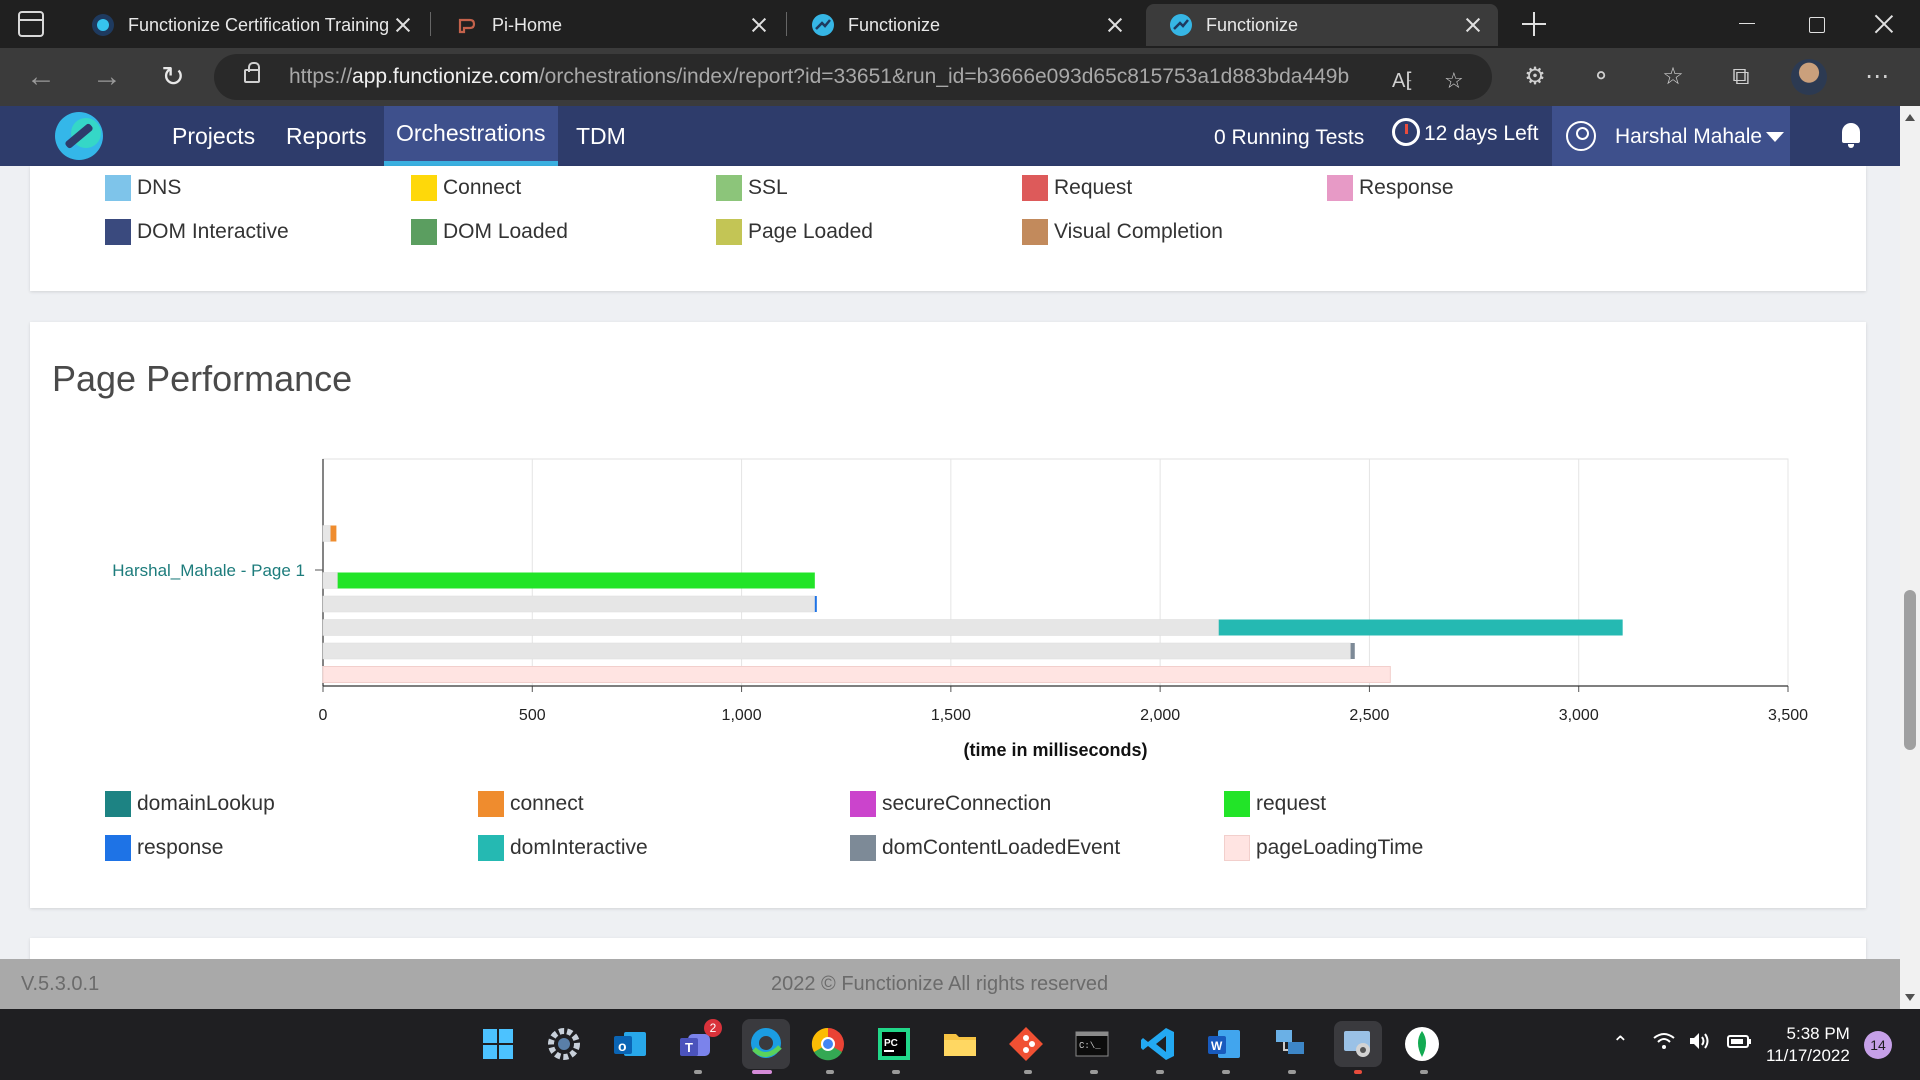 The height and width of the screenshot is (1080, 1920). Describe the element at coordinates (1816, 24) in the screenshot. I see `maximize-window-icon` at that location.